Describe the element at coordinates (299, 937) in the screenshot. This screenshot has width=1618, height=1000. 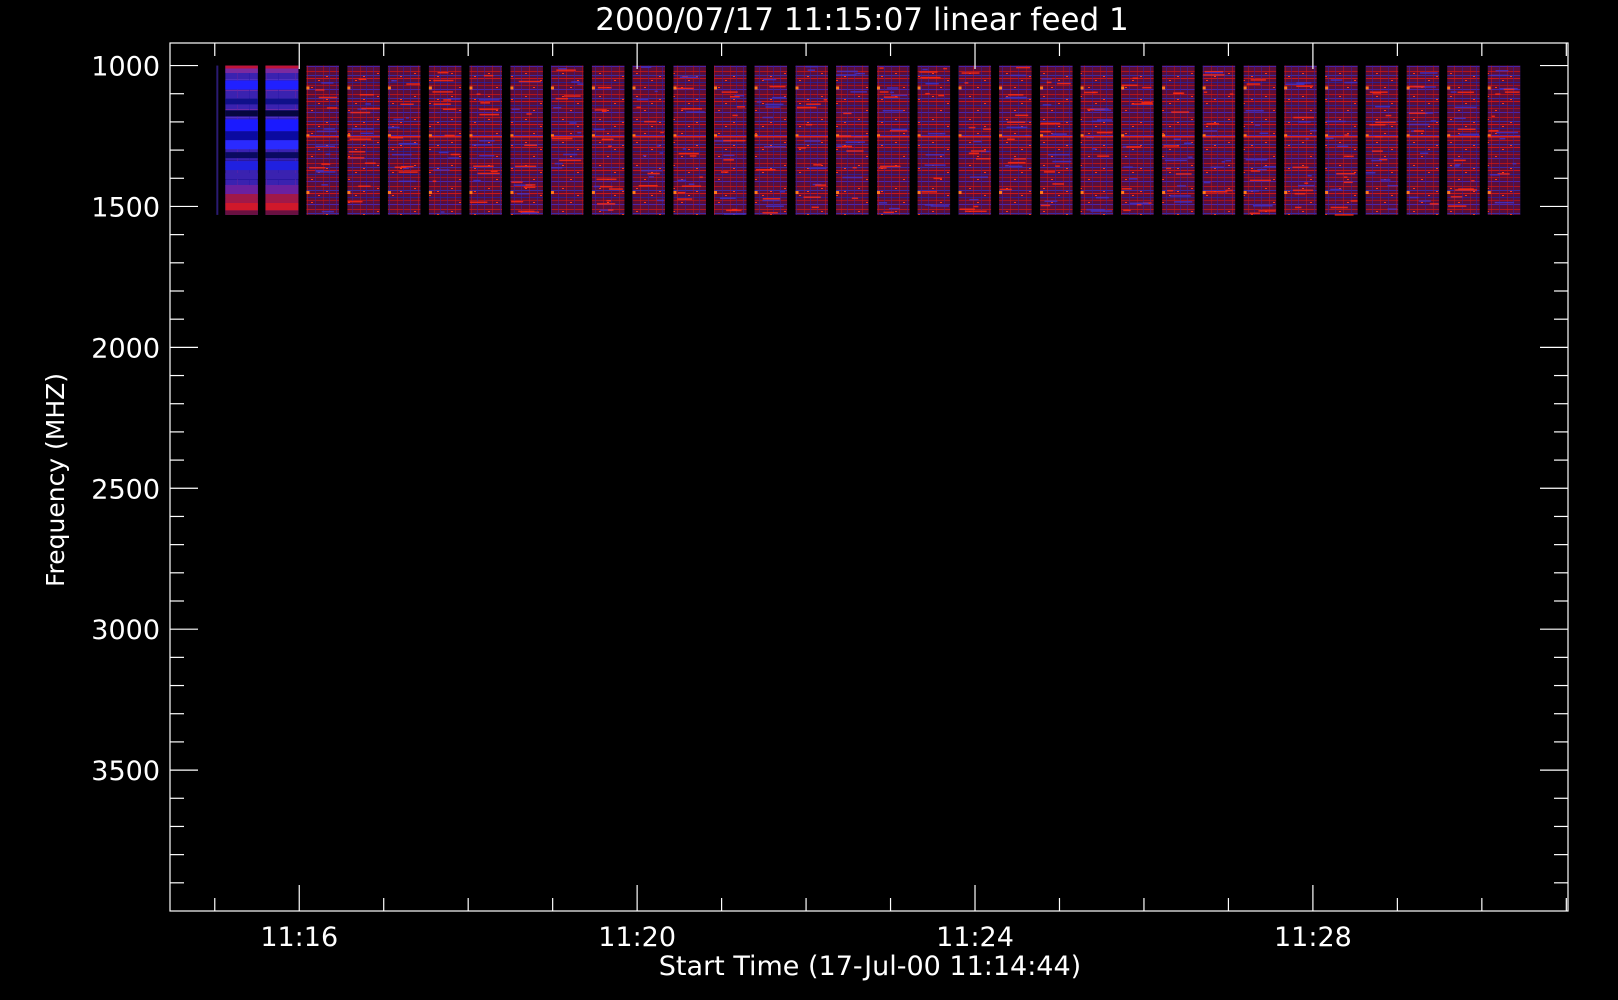
I see `x-tick-label: 11:16` at that location.